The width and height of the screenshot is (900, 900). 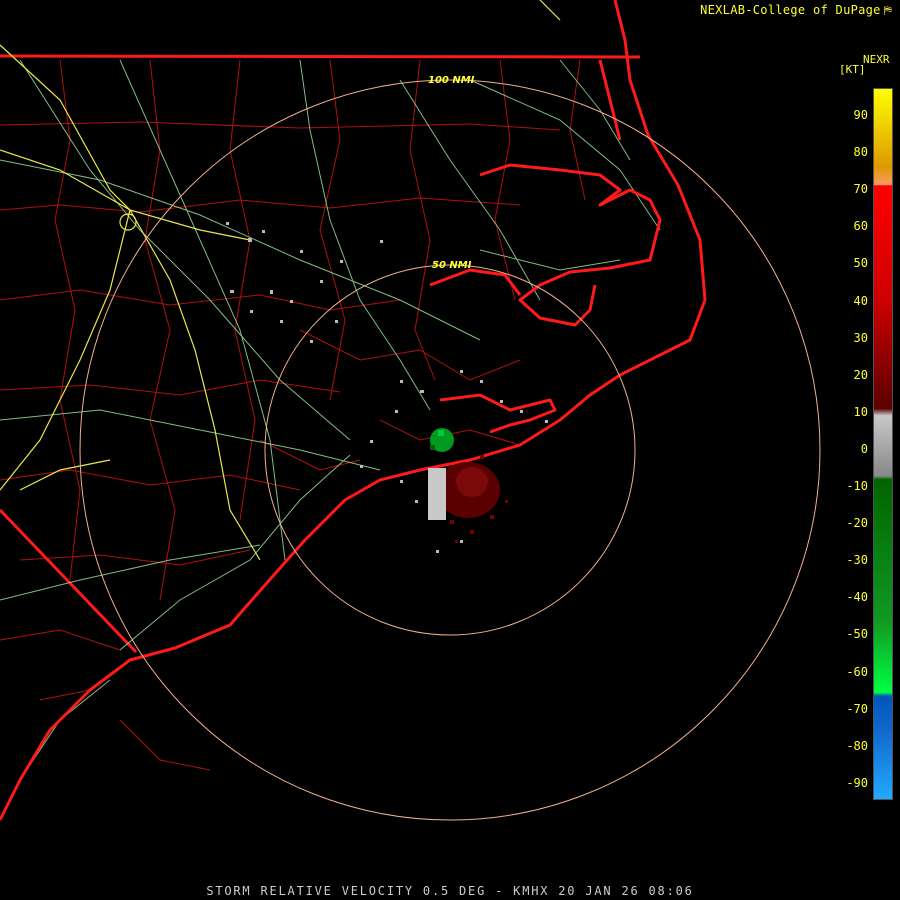 What do you see at coordinates (860, 374) in the screenshot?
I see `colorbar-tick-label: 20` at bounding box center [860, 374].